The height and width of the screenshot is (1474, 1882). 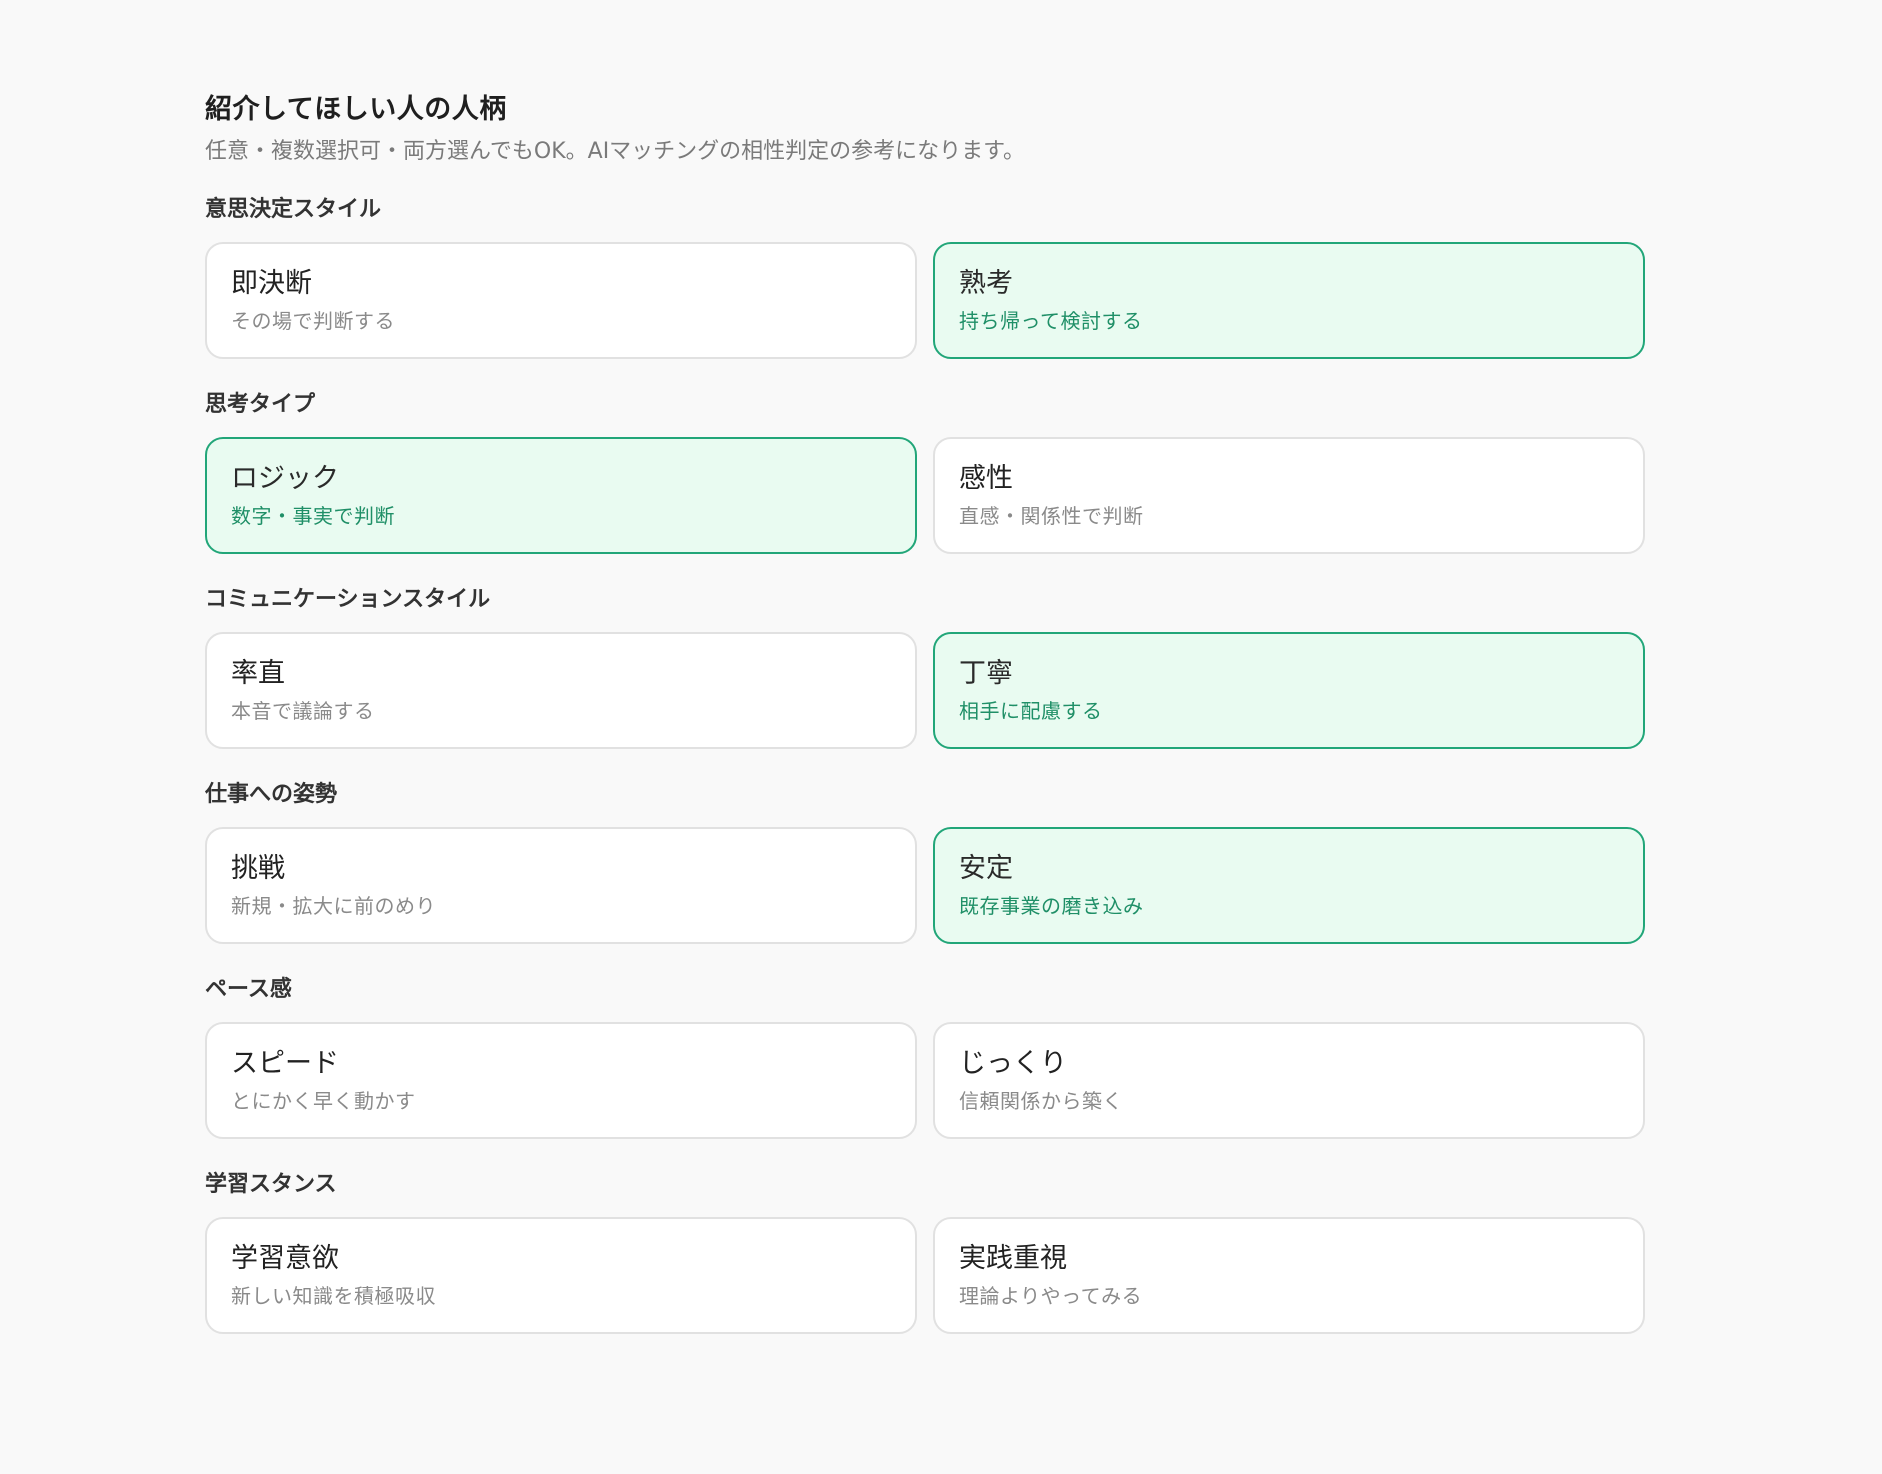 I want to click on option-card: 即決断 その場で判断する, so click(x=561, y=300).